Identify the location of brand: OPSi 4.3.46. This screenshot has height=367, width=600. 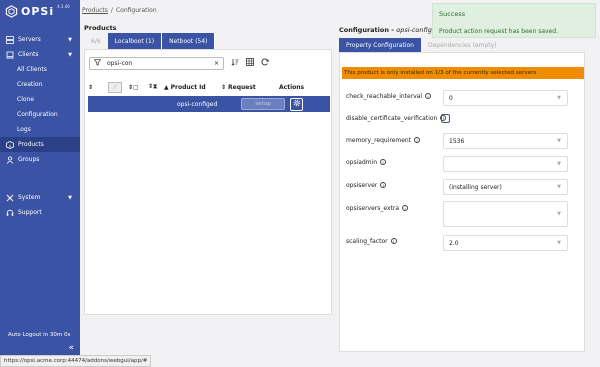
(40, 11).